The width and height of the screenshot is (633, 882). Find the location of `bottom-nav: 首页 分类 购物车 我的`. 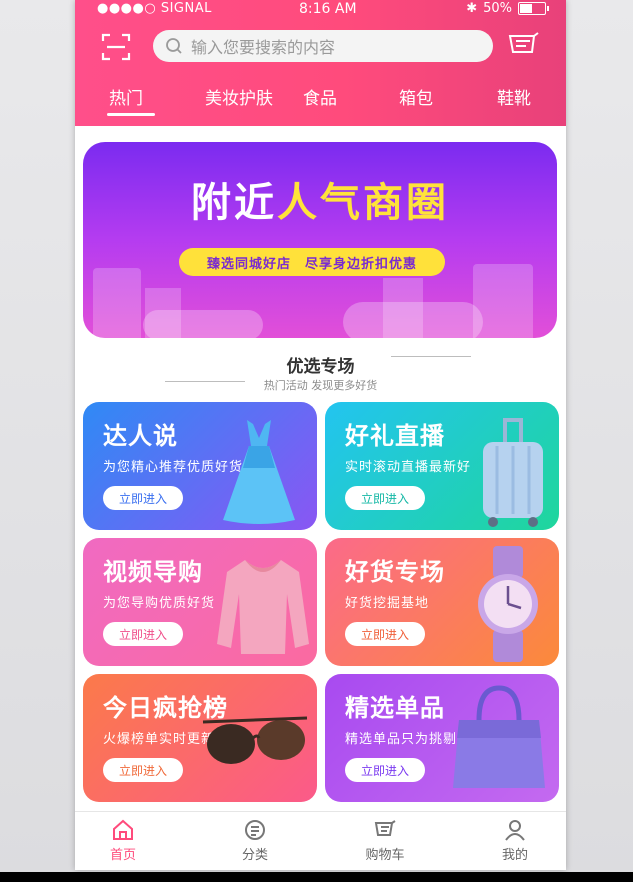

bottom-nav: 首页 分类 购物车 我的 is located at coordinates (320, 840).